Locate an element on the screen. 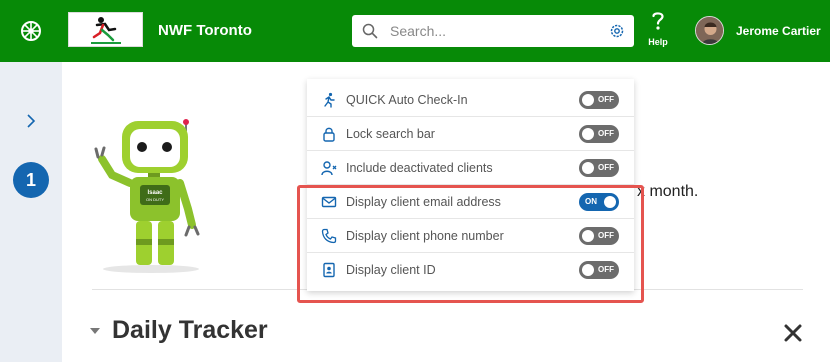 The width and height of the screenshot is (830, 362). toggle-lock-search-bar: OFF is located at coordinates (599, 134).